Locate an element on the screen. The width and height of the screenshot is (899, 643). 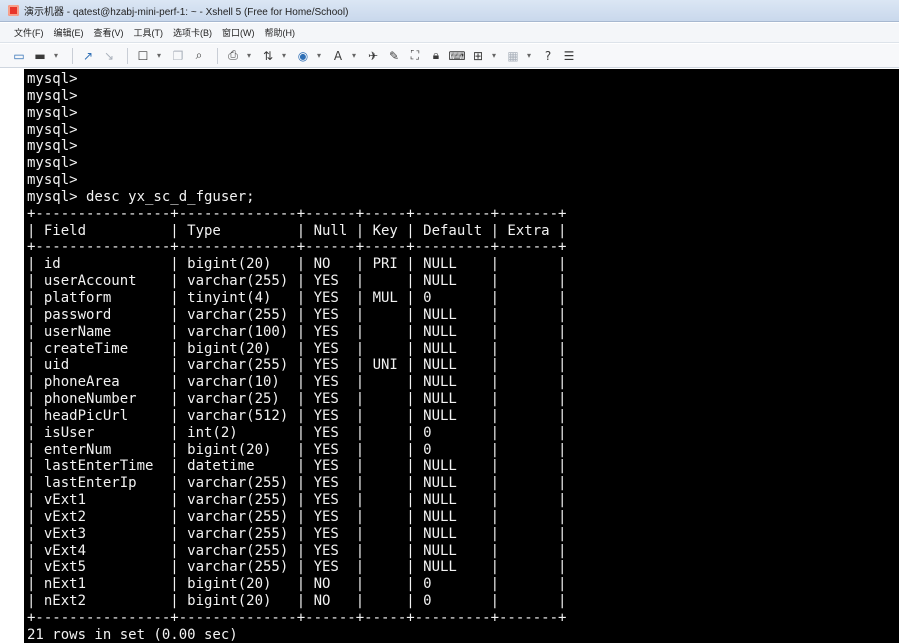
new-session-icon: ▭ is located at coordinates (19, 56).